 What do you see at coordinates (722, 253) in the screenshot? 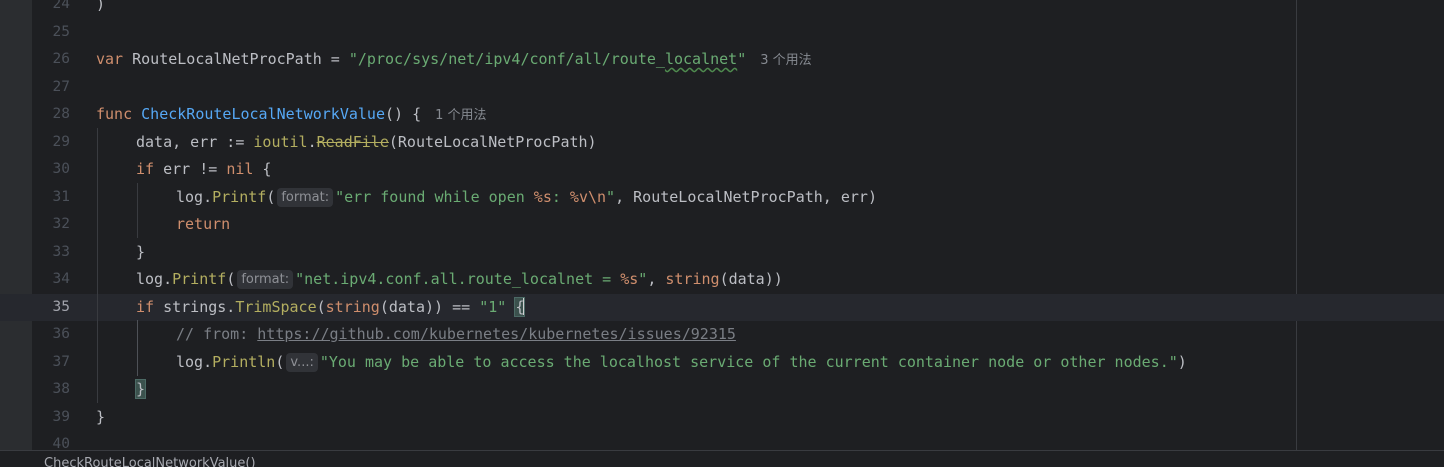
I see `code-line: 33 }` at bounding box center [722, 253].